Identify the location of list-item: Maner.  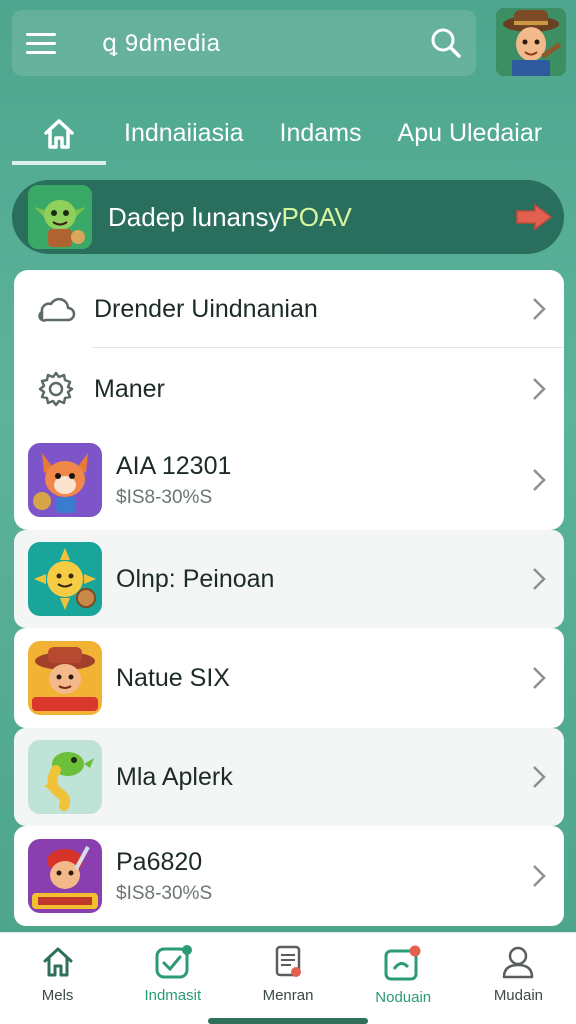
(289, 389).